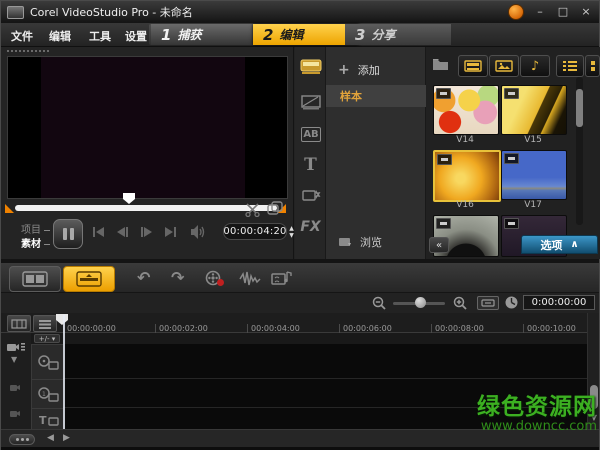 This screenshot has height=450, width=600. What do you see at coordinates (48, 419) in the screenshot?
I see `title-track-header: T` at bounding box center [48, 419].